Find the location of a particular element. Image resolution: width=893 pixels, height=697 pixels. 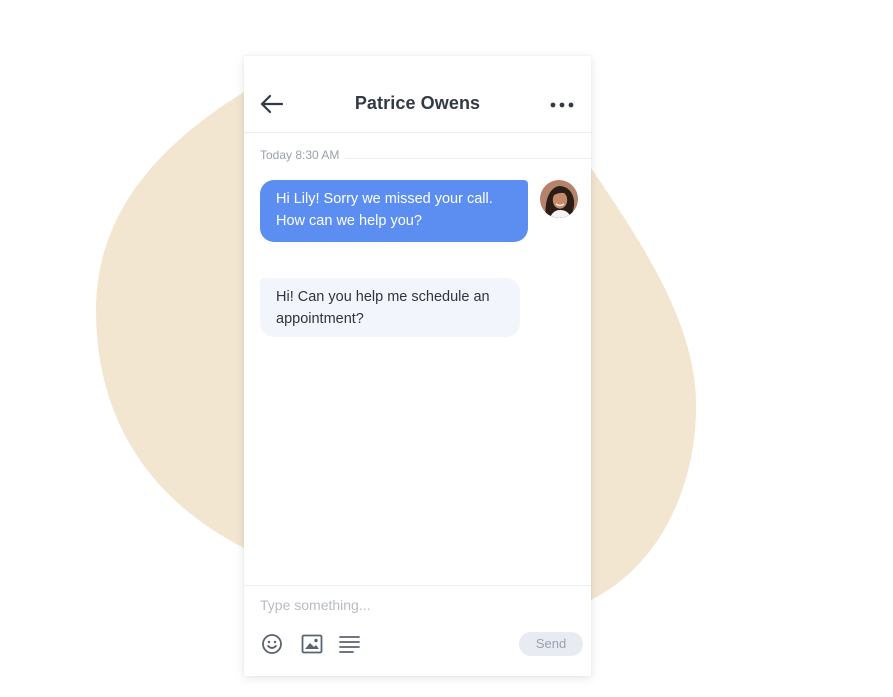

timestamp-divider: Today 8:30 AM is located at coordinates (425, 156).